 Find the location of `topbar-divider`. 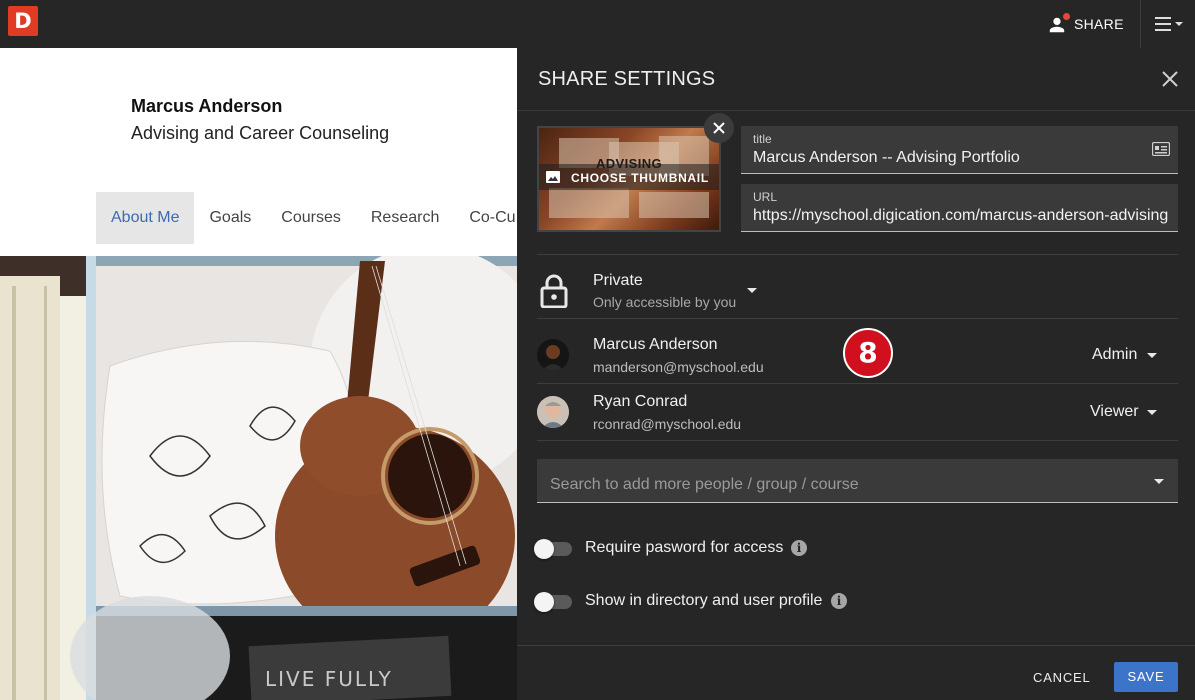

topbar-divider is located at coordinates (1140, 24).